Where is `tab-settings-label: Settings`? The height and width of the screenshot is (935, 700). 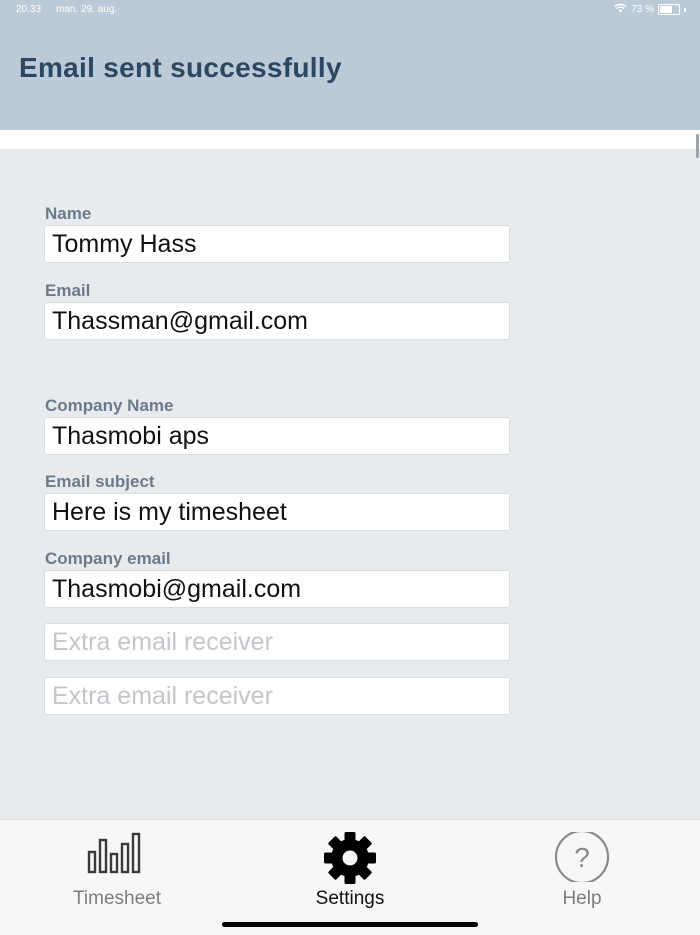 tab-settings-label: Settings is located at coordinates (350, 898).